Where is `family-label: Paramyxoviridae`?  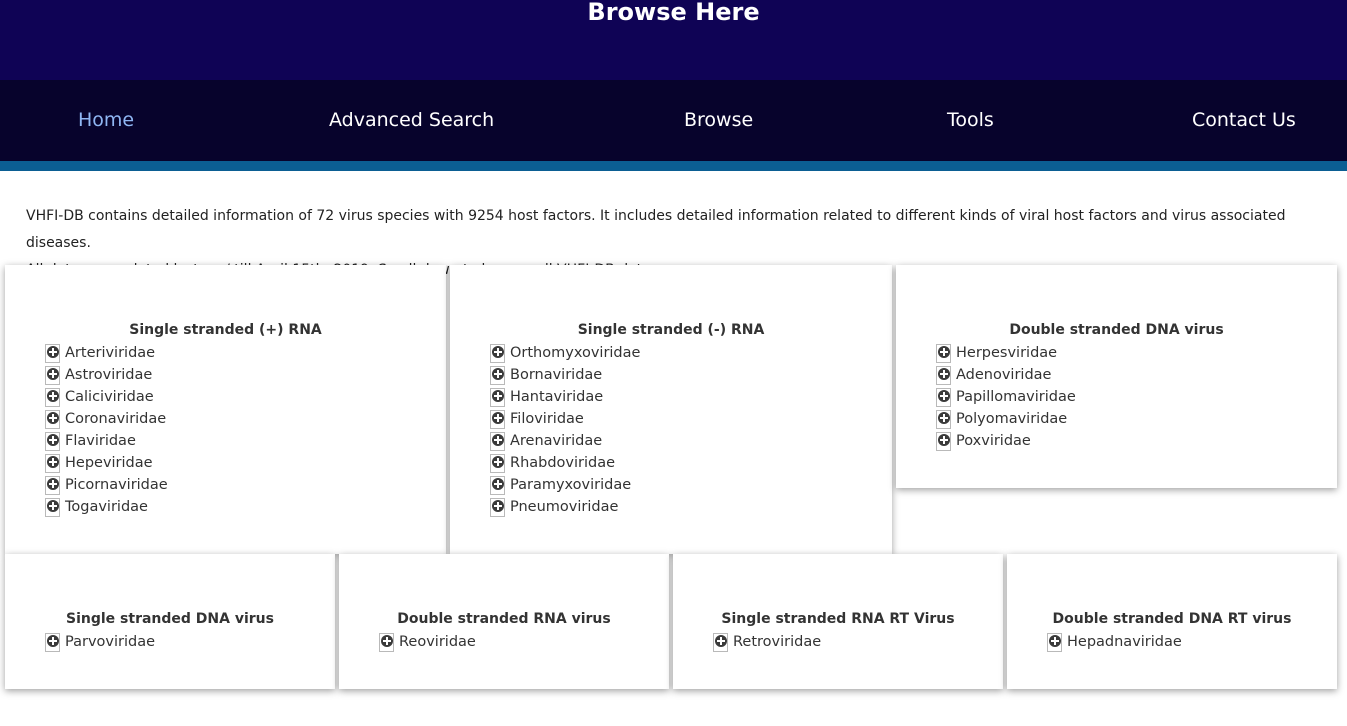
family-label: Paramyxoviridae is located at coordinates (571, 485).